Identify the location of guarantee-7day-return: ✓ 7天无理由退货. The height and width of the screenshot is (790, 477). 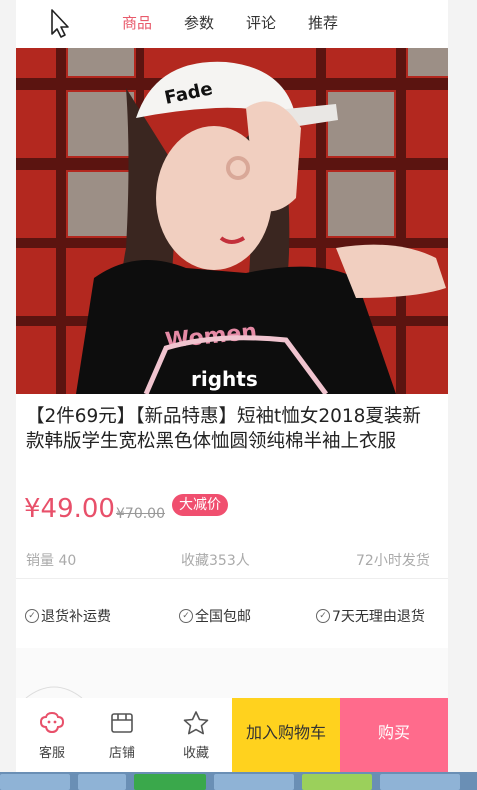
(370, 616).